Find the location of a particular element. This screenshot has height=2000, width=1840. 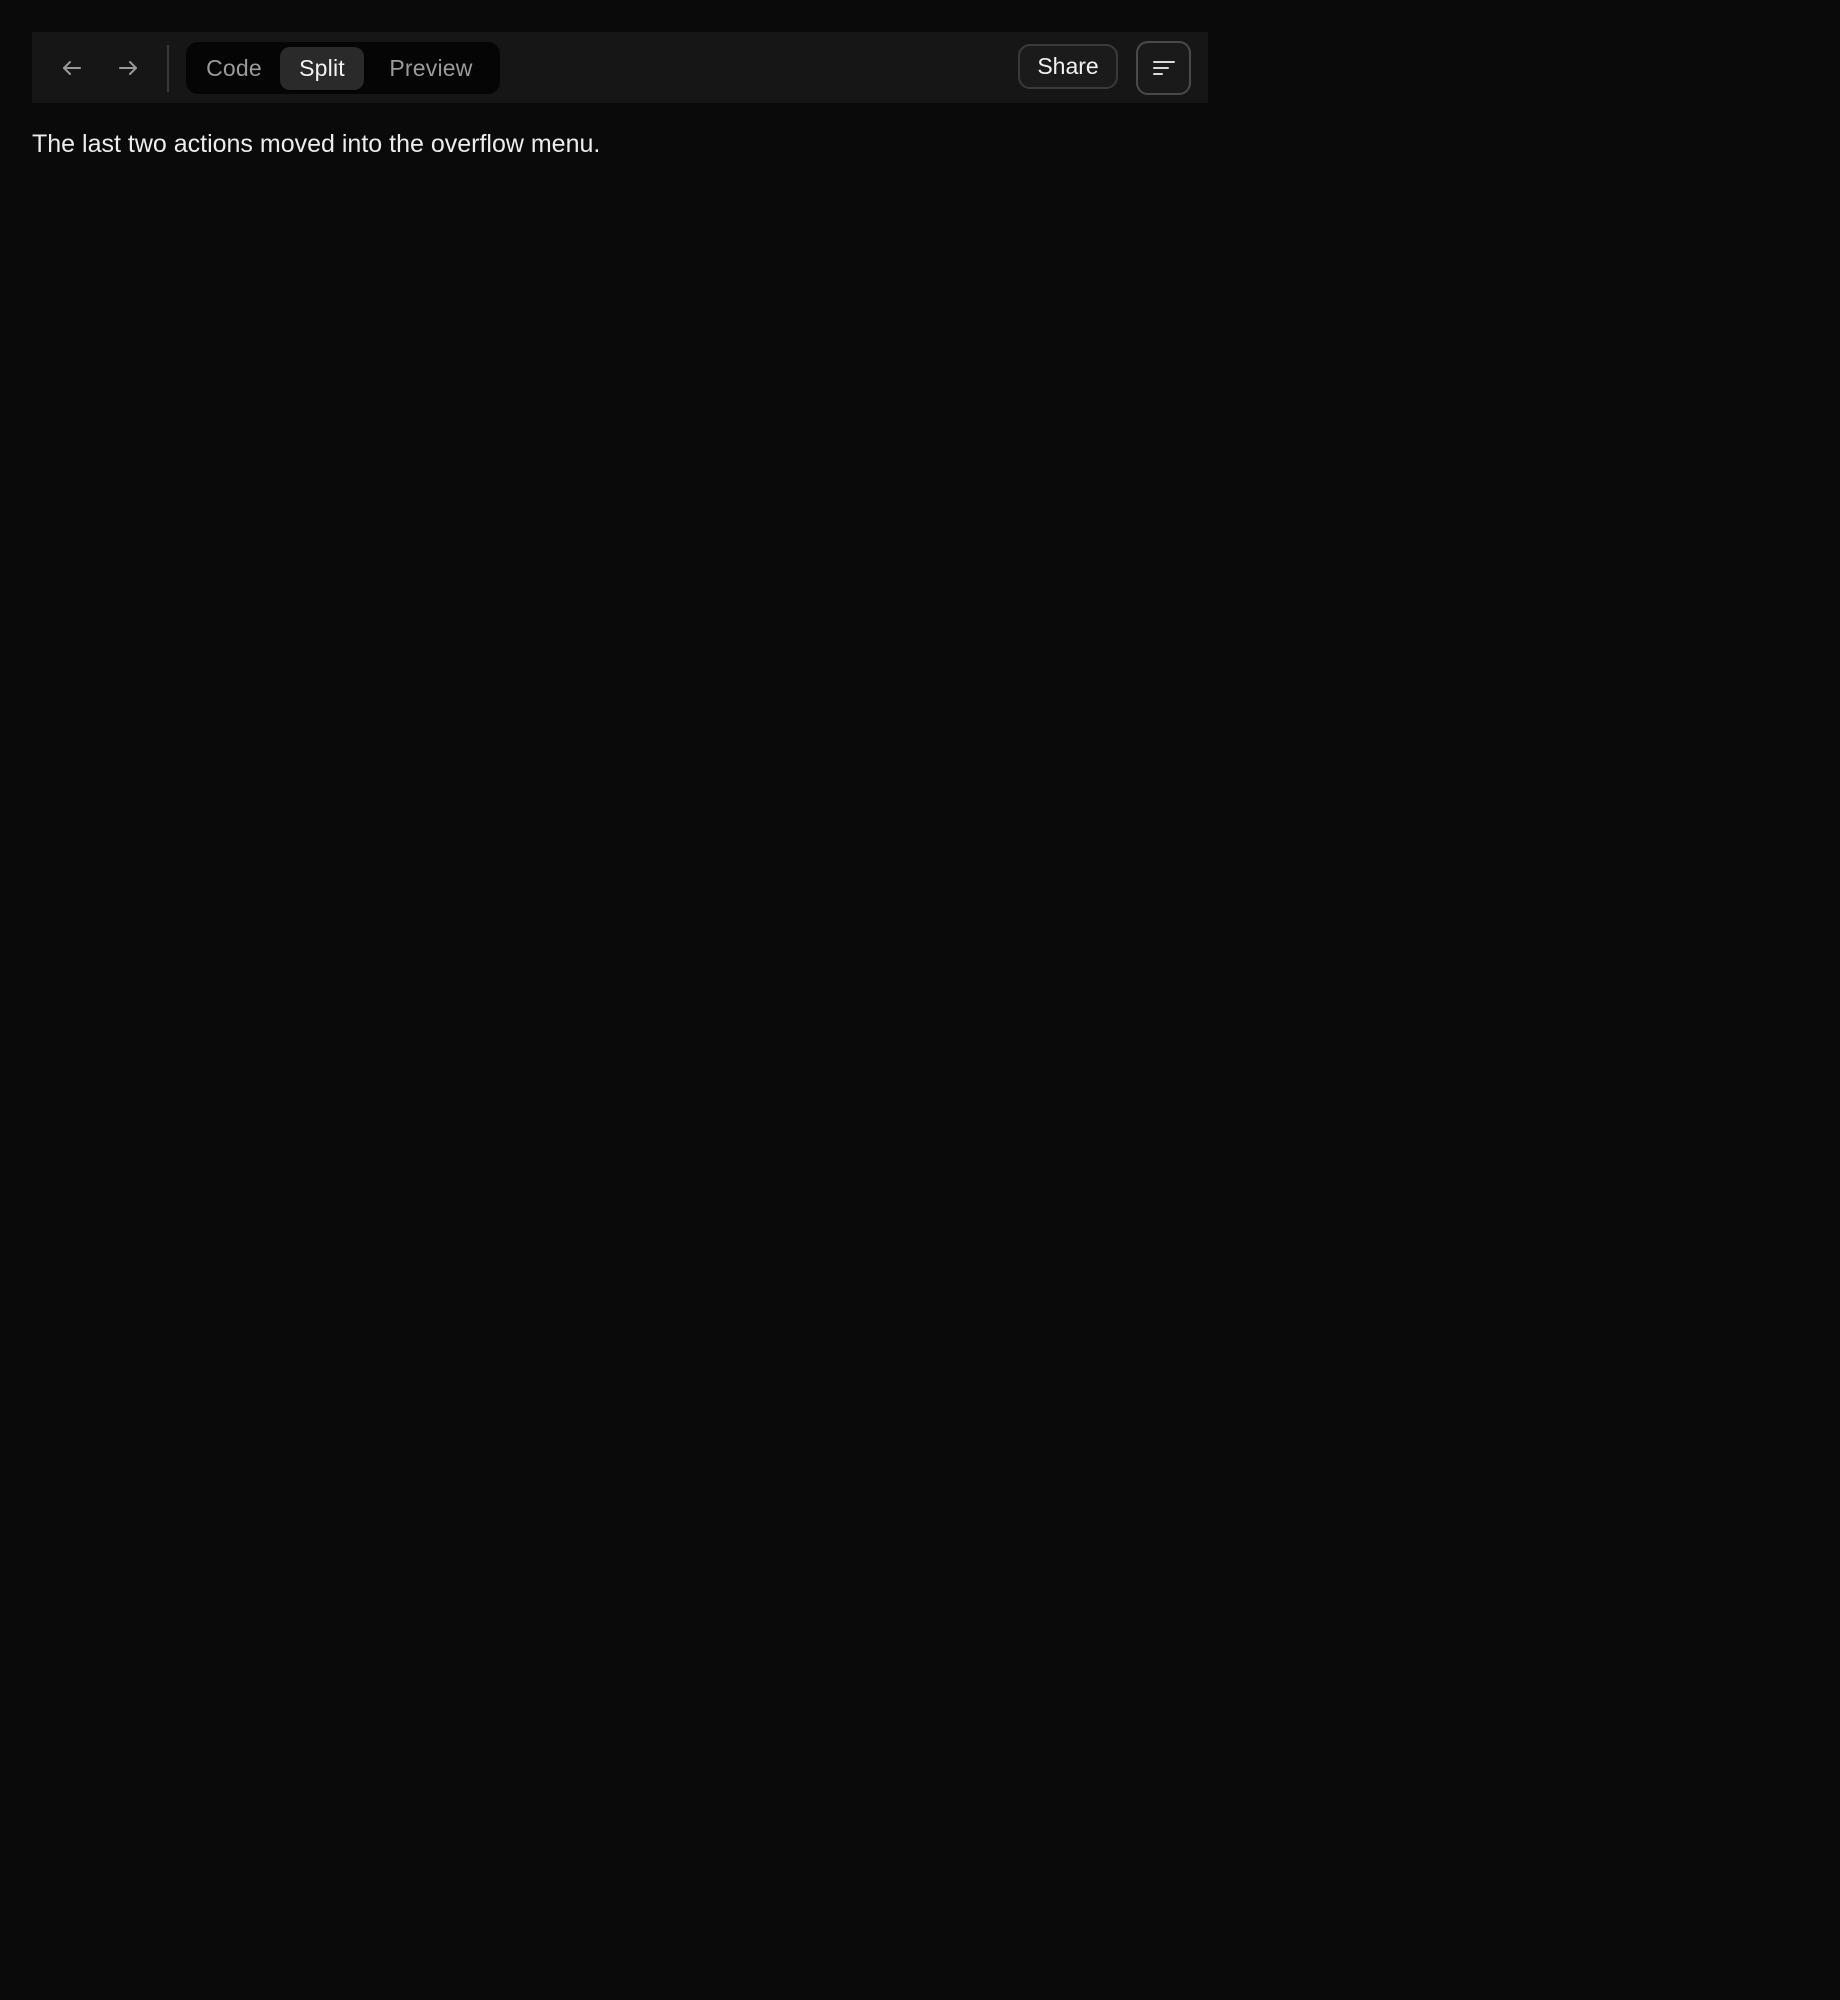

view-mode-switcher: Code Split Preview is located at coordinates (343, 68).